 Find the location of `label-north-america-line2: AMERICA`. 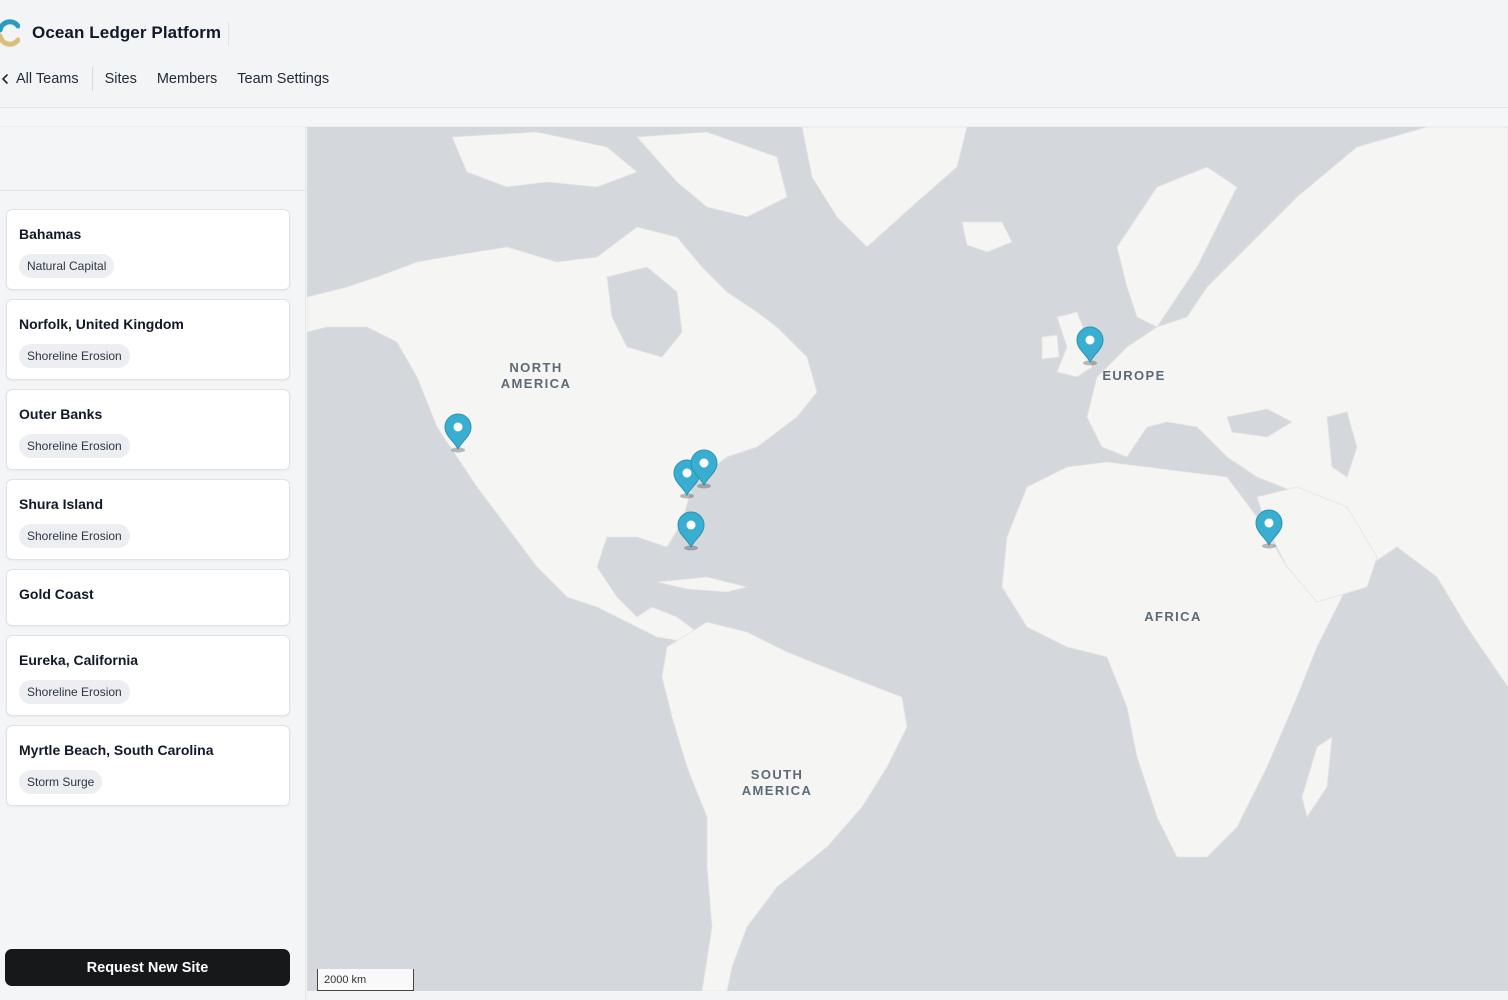

label-north-america-line2: AMERICA is located at coordinates (536, 383).